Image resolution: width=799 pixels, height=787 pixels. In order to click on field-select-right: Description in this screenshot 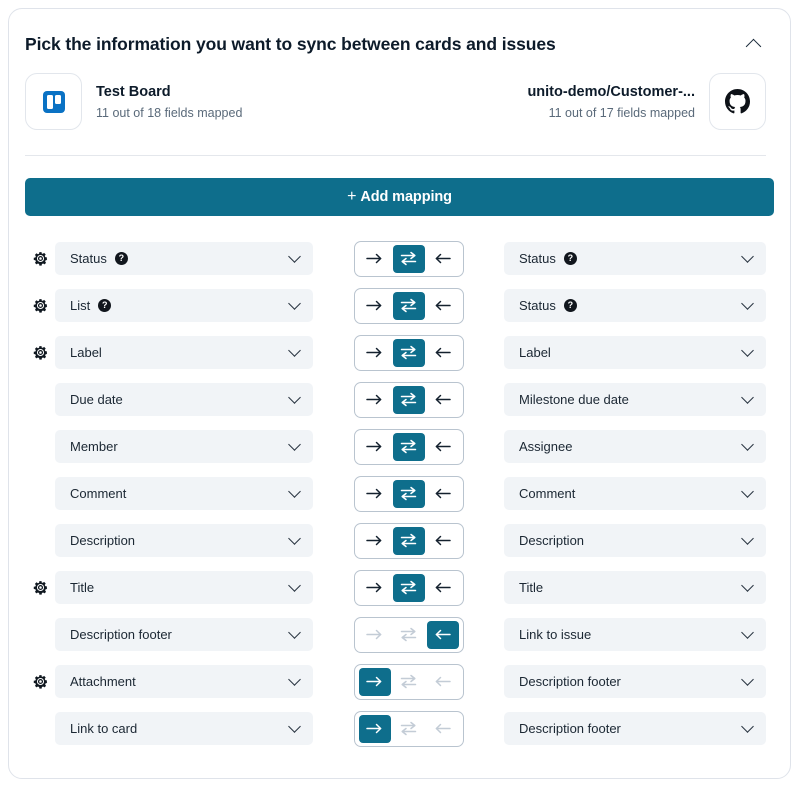, I will do `click(635, 540)`.